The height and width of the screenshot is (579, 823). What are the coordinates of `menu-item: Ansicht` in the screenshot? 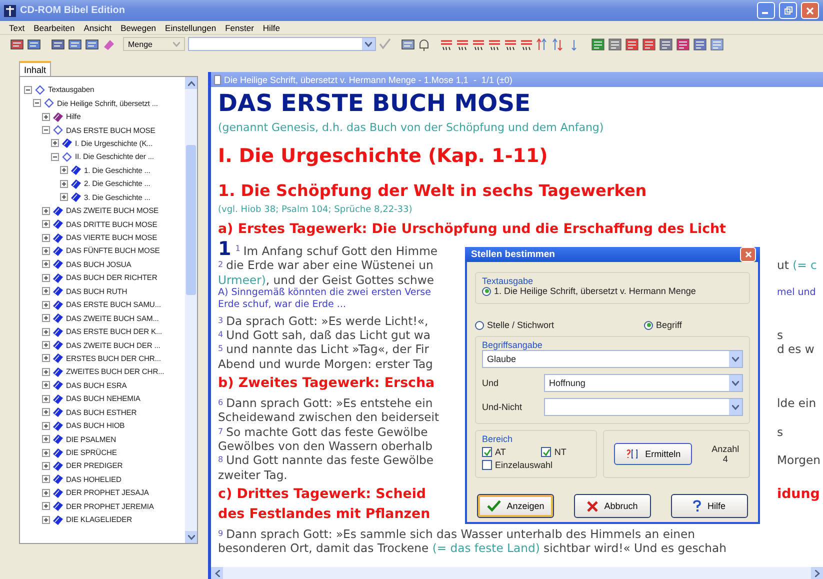 It's located at (97, 27).